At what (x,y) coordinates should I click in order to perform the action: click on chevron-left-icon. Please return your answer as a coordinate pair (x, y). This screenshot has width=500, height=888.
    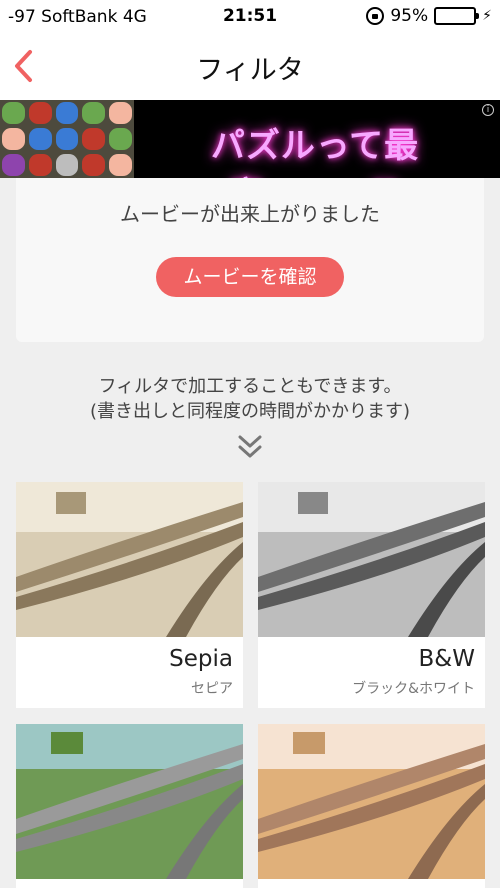
    Looking at the image, I should click on (23, 66).